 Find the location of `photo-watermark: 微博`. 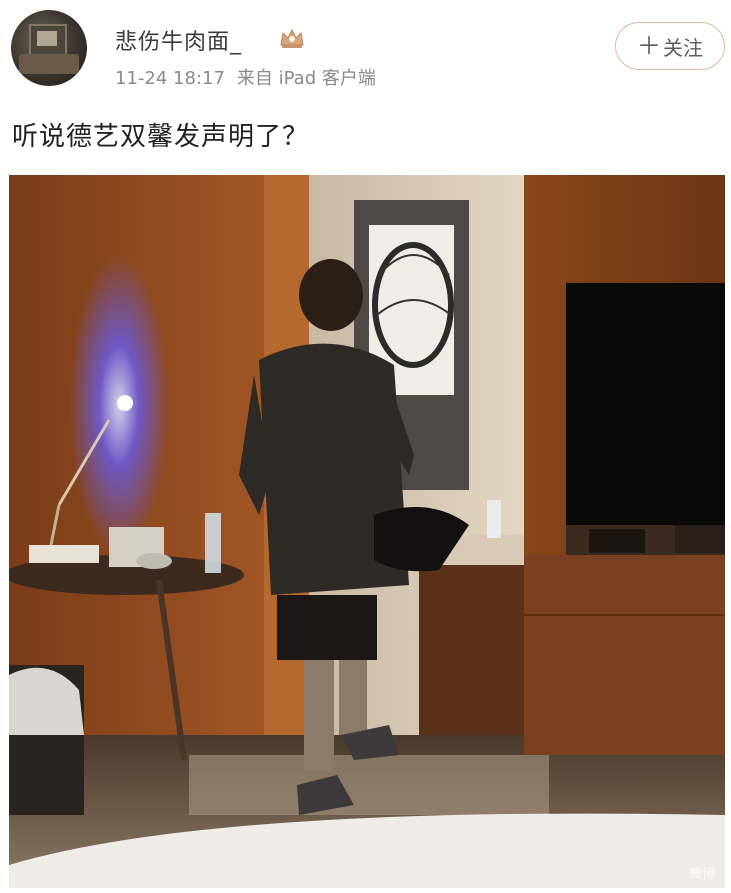

photo-watermark: 微博 is located at coordinates (701, 874).